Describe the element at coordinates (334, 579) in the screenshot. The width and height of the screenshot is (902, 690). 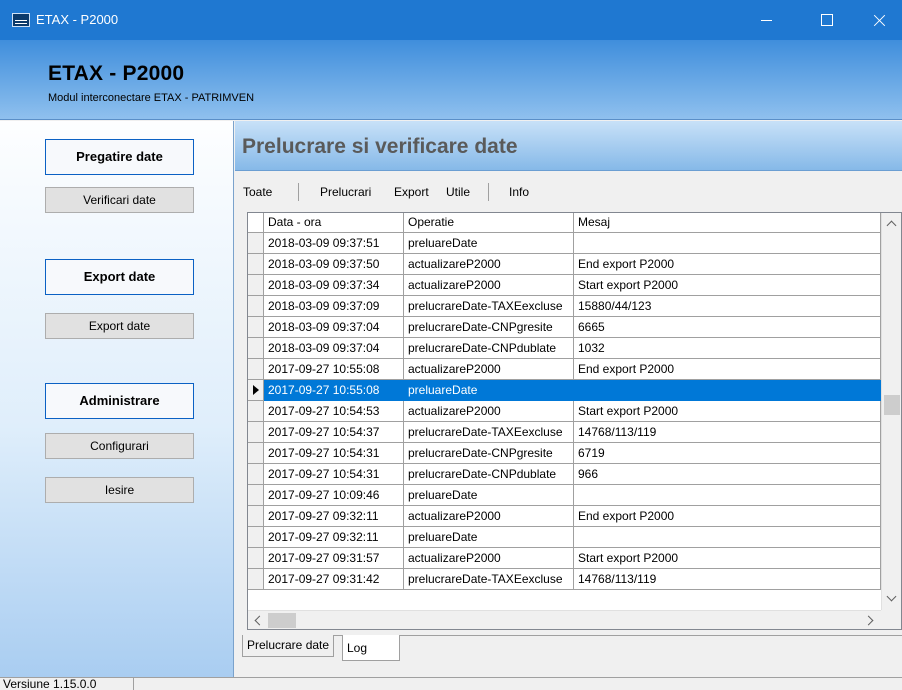
I see `cell-data-ora: 2017-09-27 09:31:42` at that location.